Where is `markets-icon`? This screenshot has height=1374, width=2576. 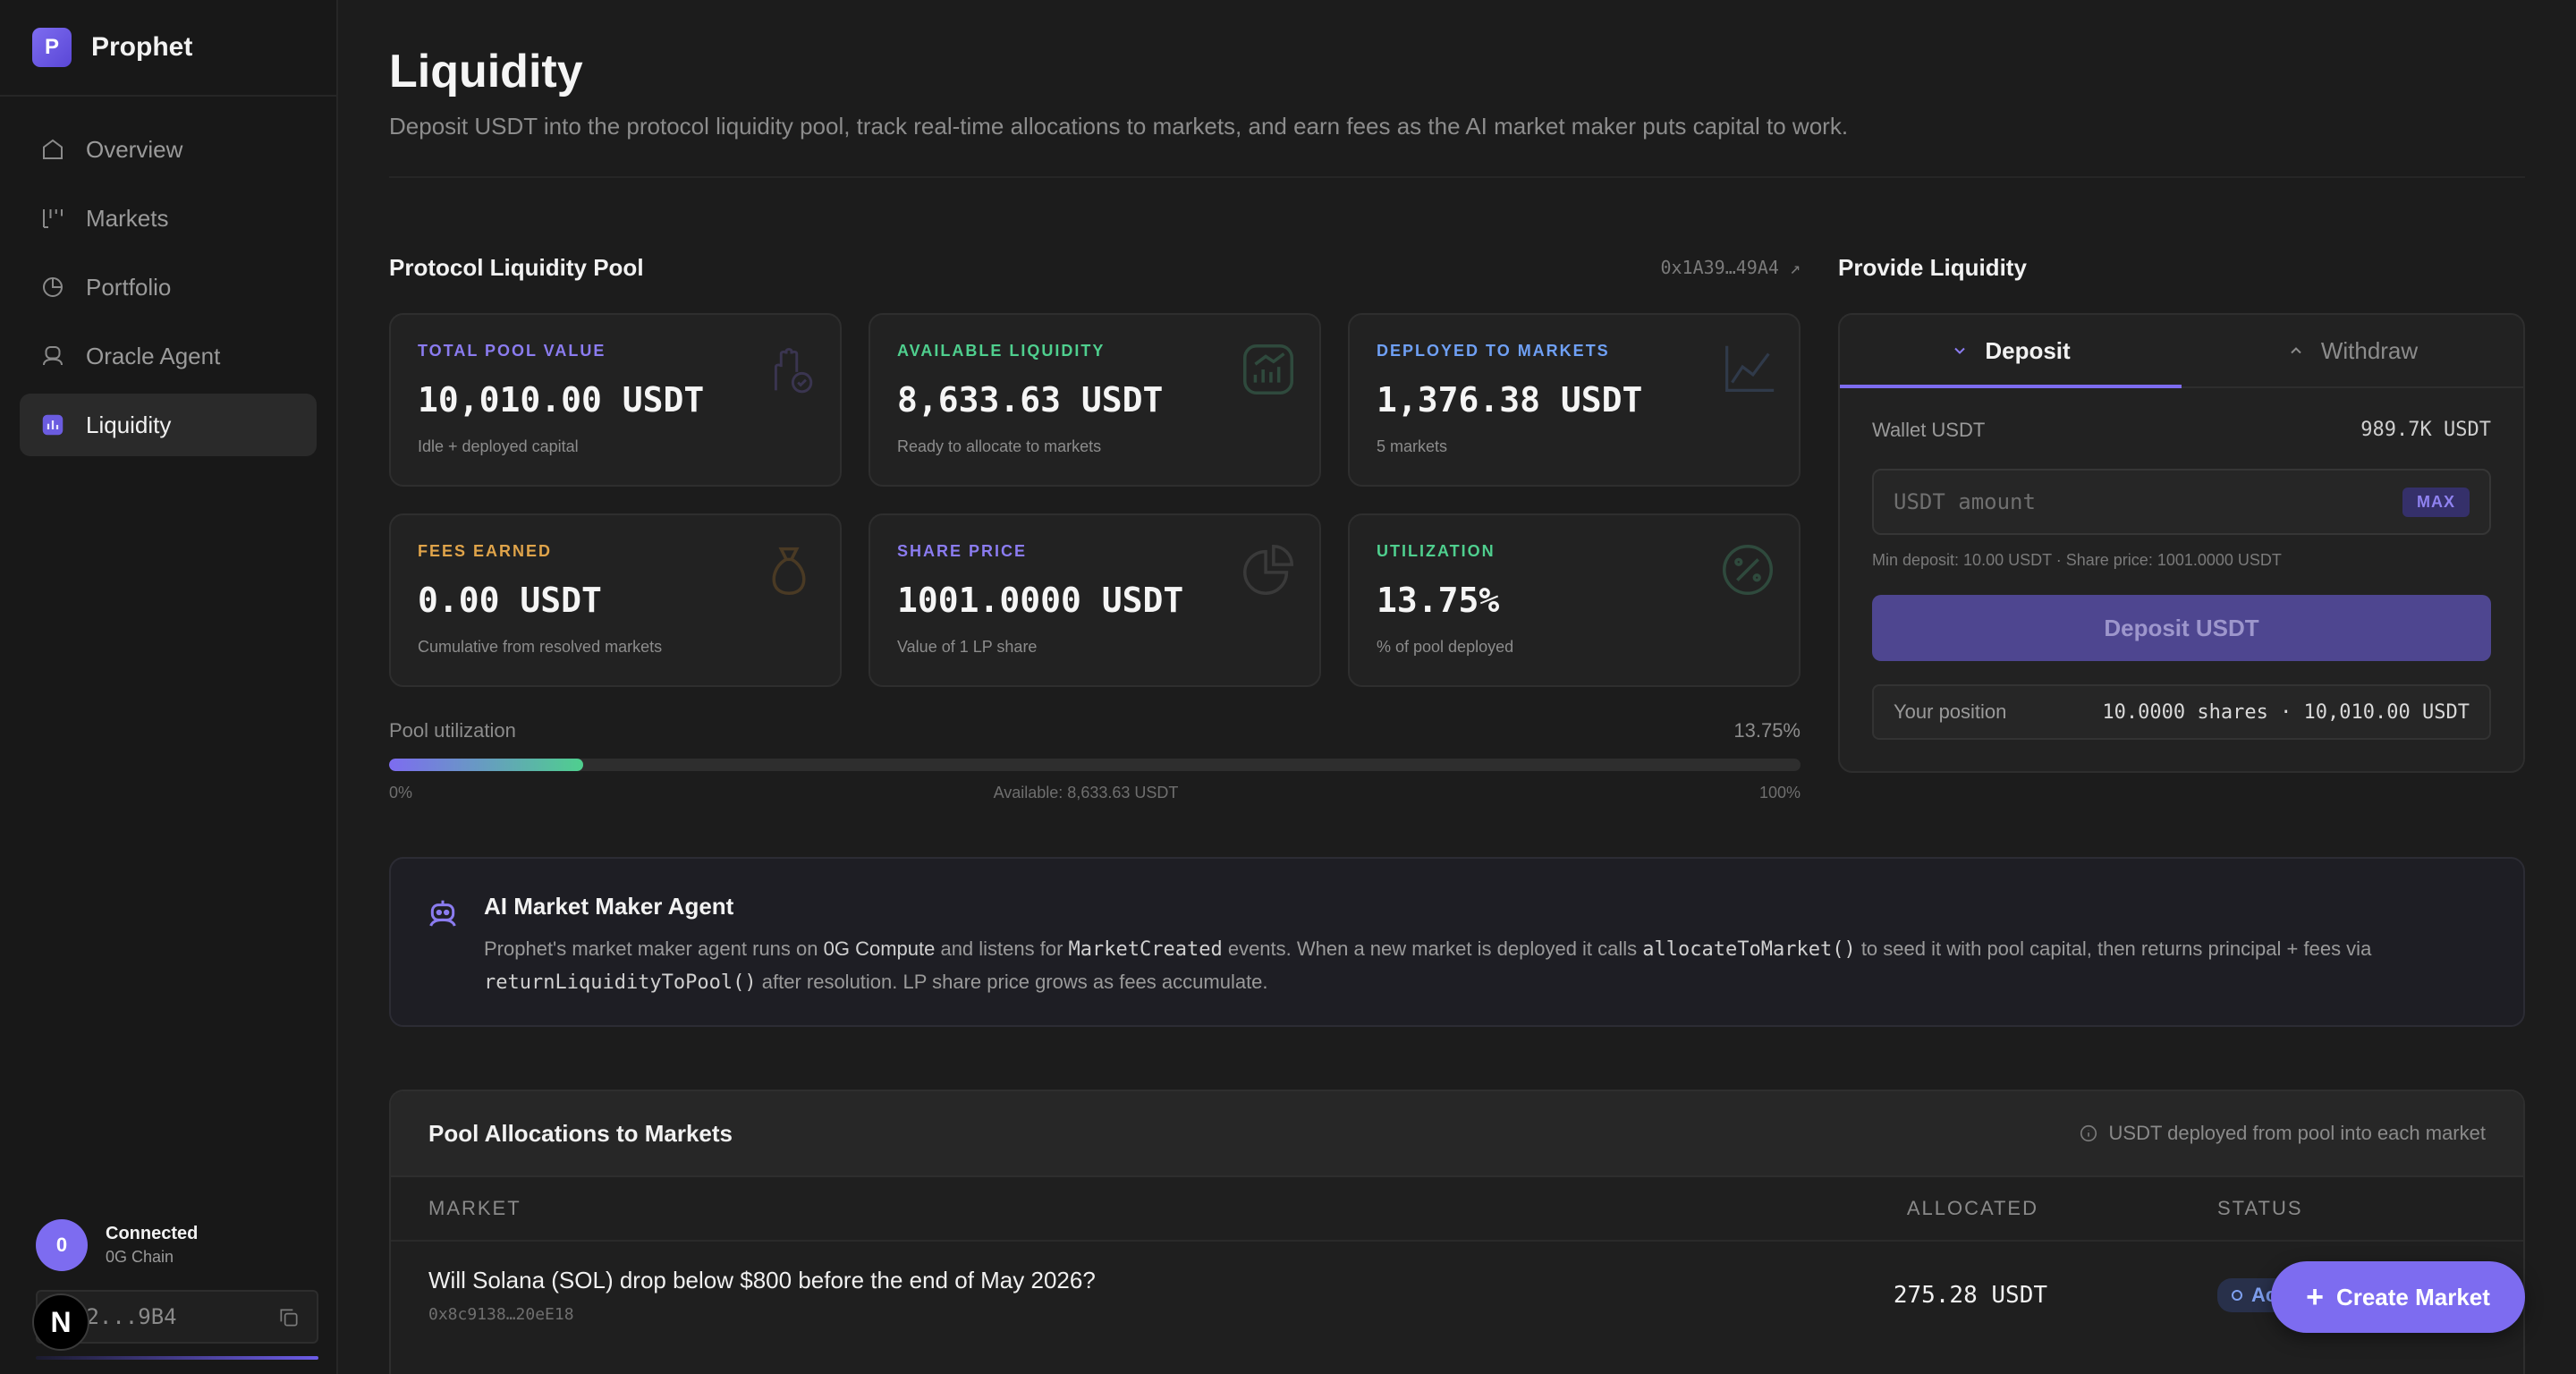
markets-icon is located at coordinates (53, 218).